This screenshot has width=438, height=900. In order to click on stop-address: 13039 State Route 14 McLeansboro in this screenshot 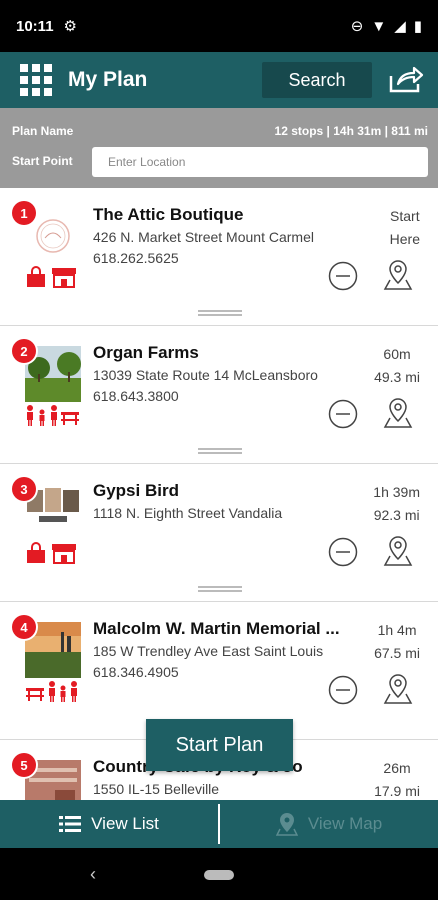, I will do `click(205, 375)`.